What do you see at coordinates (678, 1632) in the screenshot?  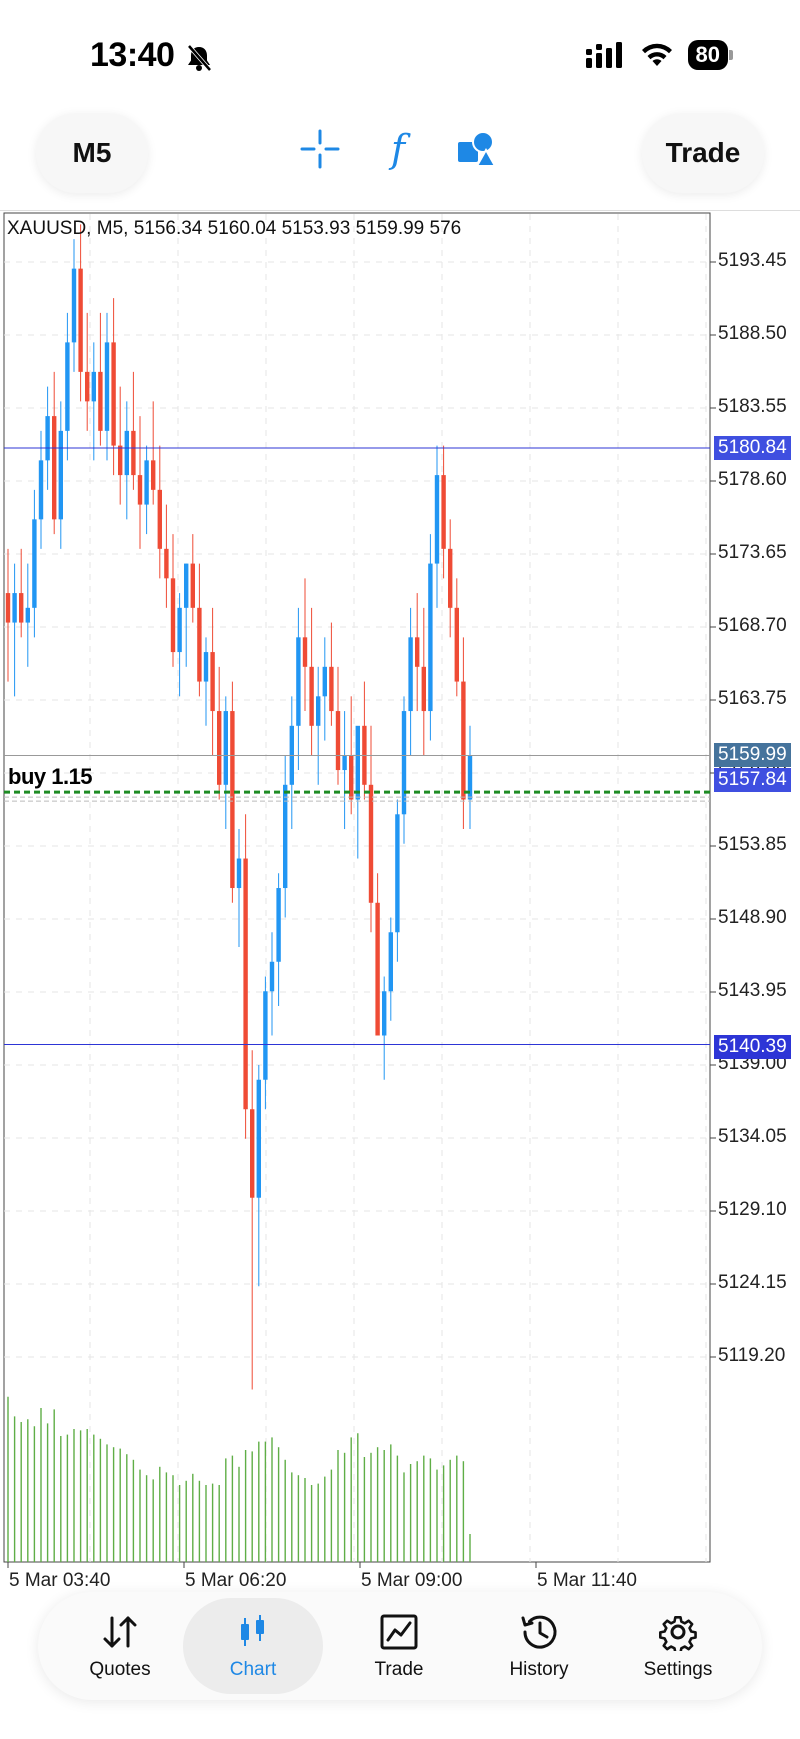 I see `settings-gear-icon` at bounding box center [678, 1632].